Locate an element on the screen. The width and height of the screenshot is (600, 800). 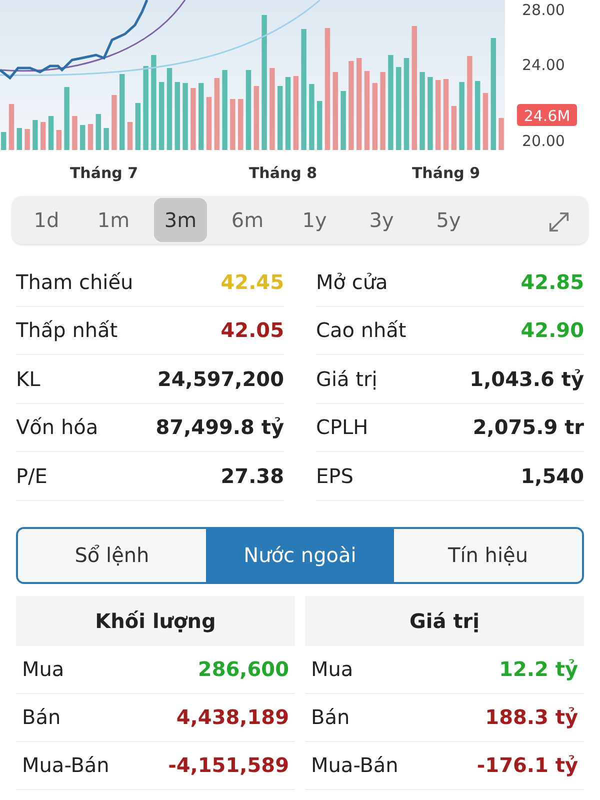
stat-value: 27.38 is located at coordinates (252, 476).